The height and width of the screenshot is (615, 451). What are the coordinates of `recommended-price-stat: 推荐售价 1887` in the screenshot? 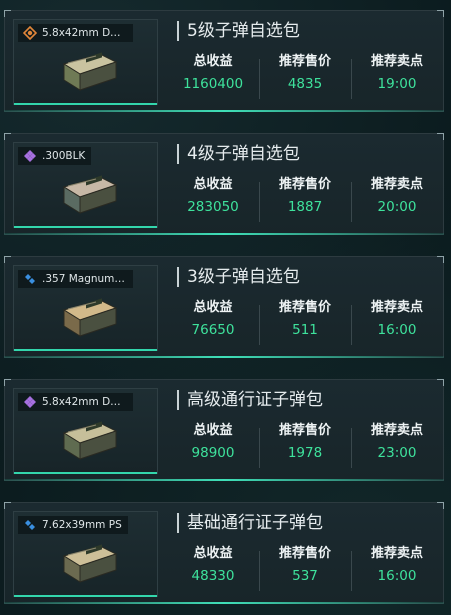 It's located at (305, 195).